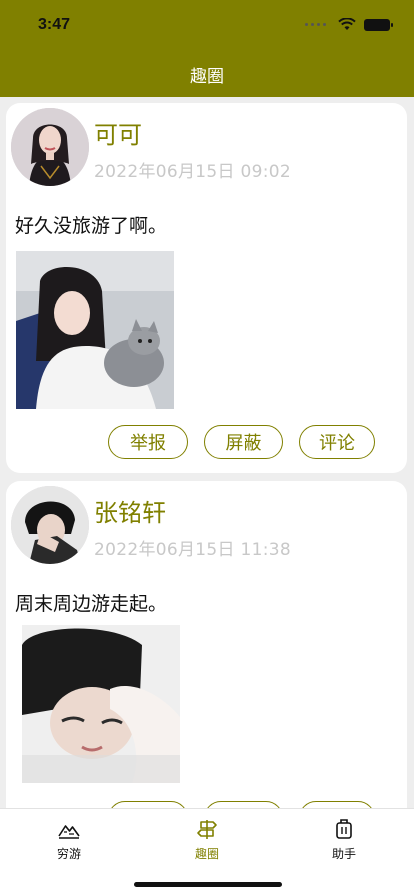 This screenshot has width=414, height=896. Describe the element at coordinates (193, 550) in the screenshot. I see `post-timestamp: 2022年06月15日 11:38` at that location.